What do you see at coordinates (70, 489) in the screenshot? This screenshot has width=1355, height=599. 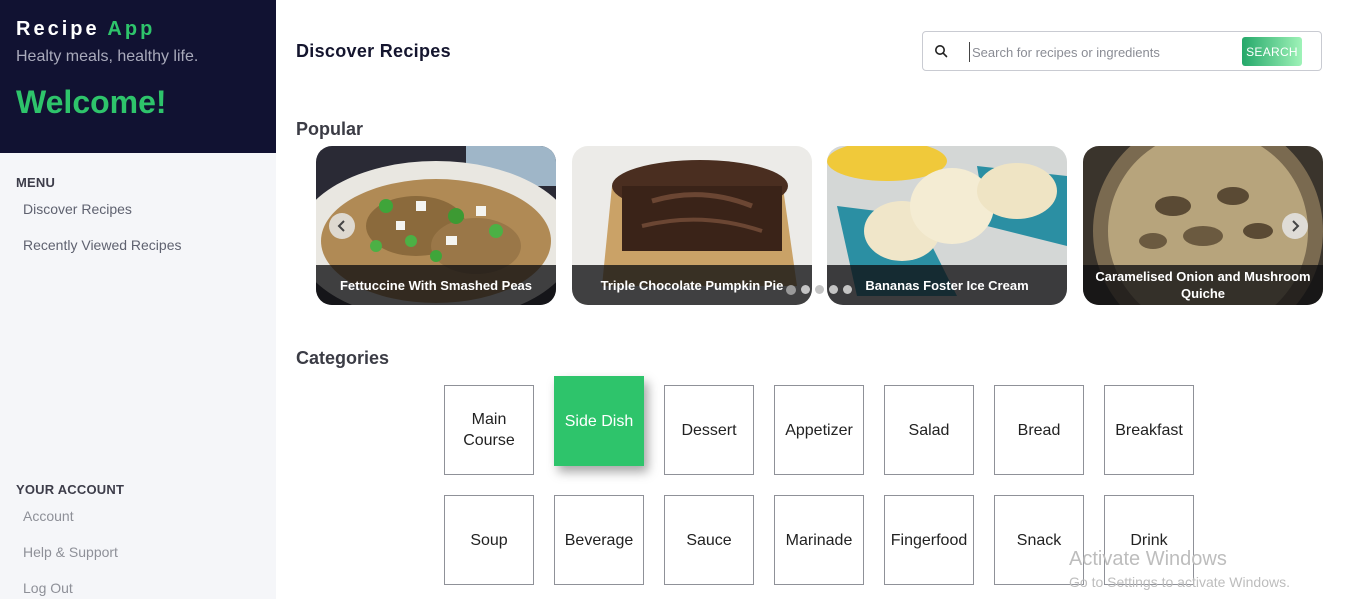 I see `account-heading: YOUR ACCOUNT` at bounding box center [70, 489].